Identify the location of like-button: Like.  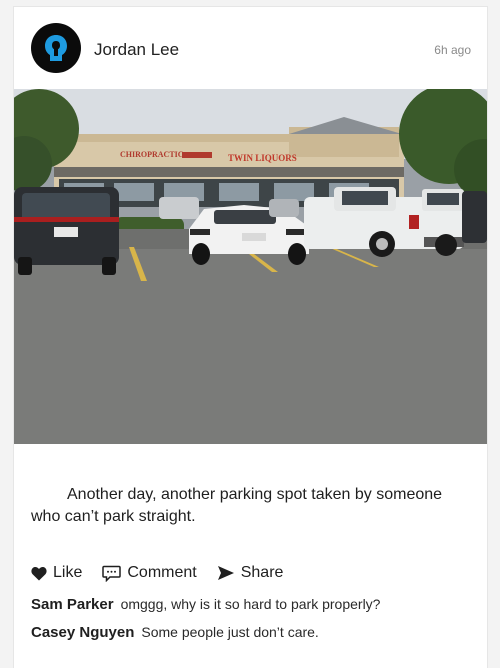
(56, 573).